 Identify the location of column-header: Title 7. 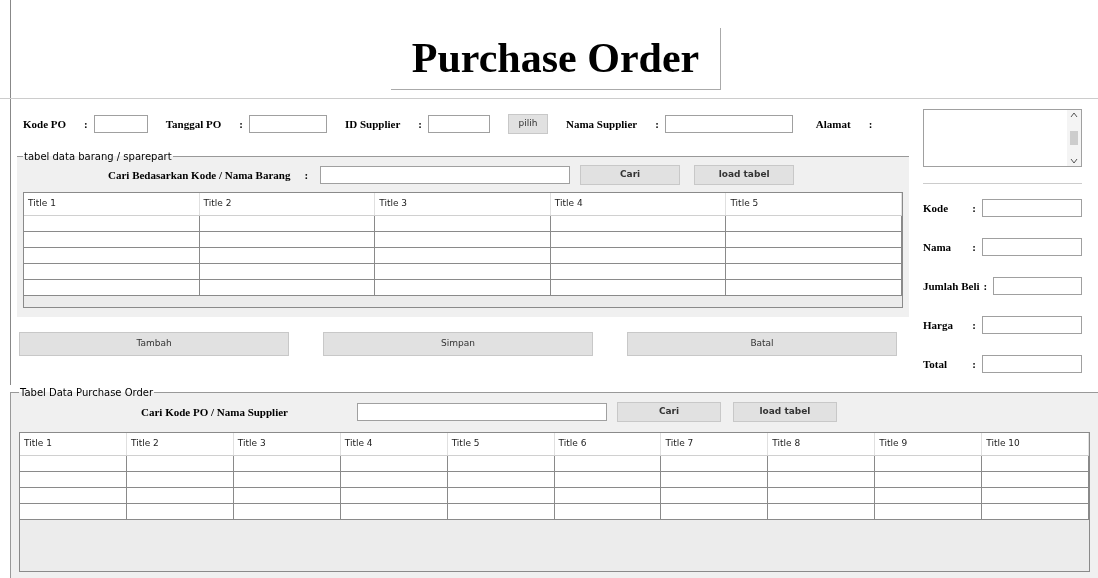
(715, 444).